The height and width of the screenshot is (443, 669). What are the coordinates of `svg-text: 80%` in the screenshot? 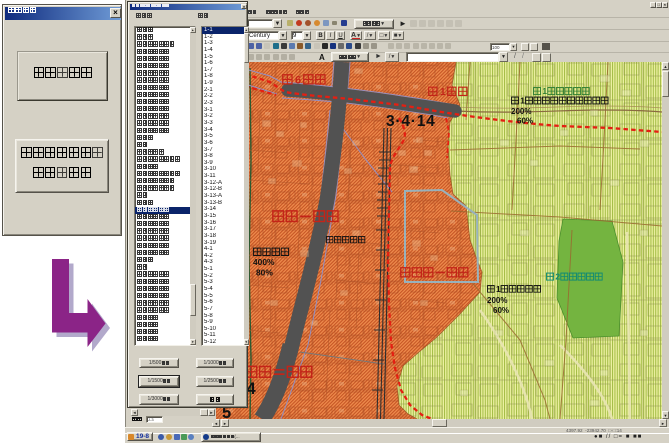 It's located at (264, 273).